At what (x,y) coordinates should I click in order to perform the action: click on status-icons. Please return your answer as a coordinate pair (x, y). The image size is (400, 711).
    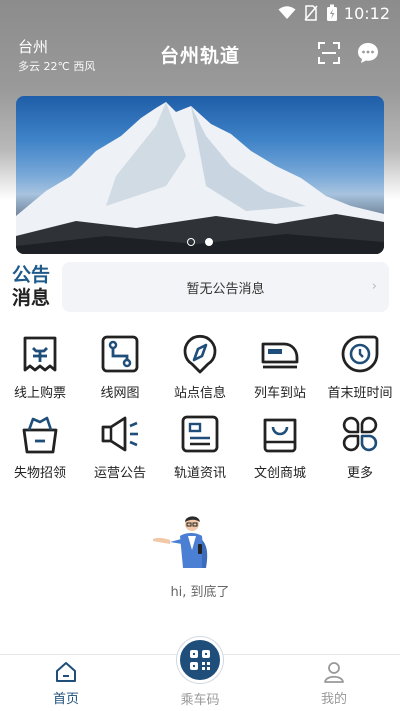
    Looking at the image, I should click on (308, 13).